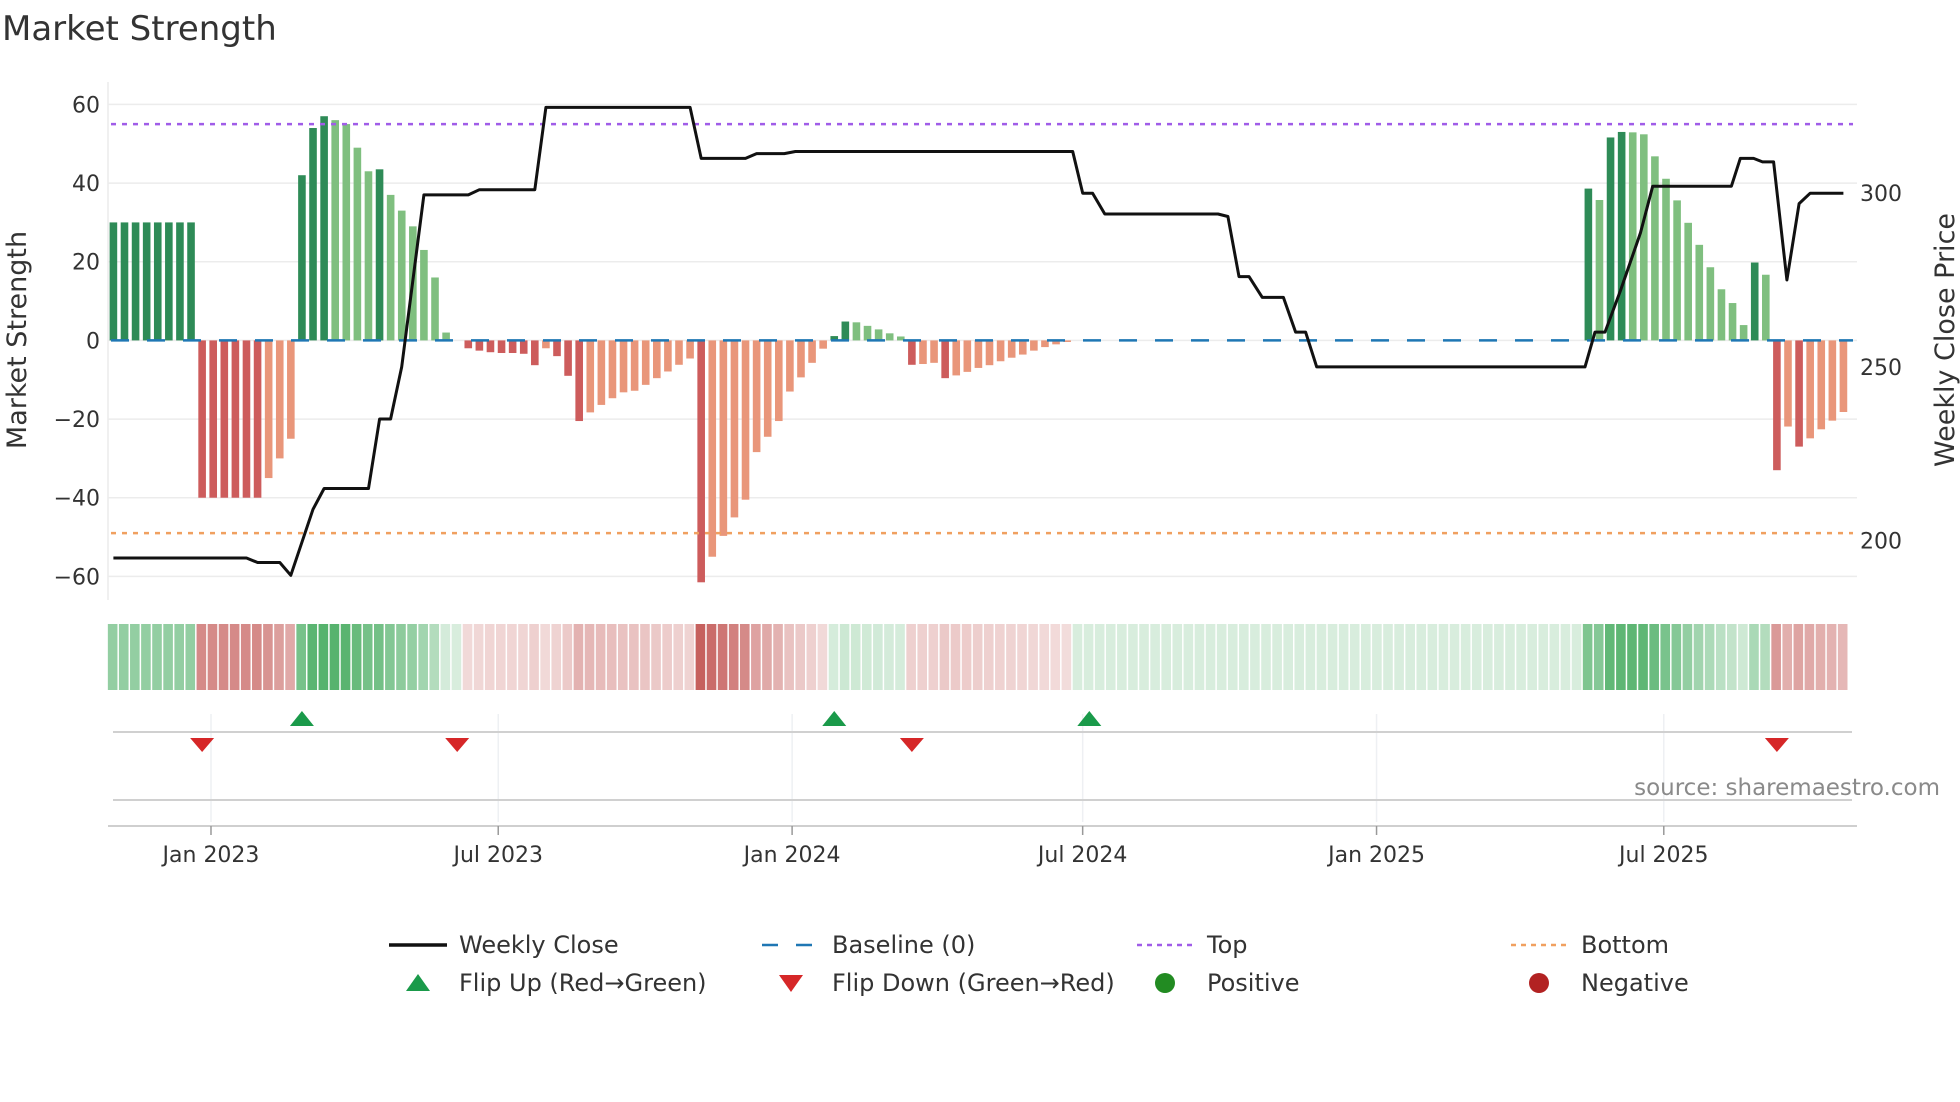 Image resolution: width=1960 pixels, height=1102 pixels. Describe the element at coordinates (86, 105) in the screenshot. I see `y-tick-label: 60` at that location.